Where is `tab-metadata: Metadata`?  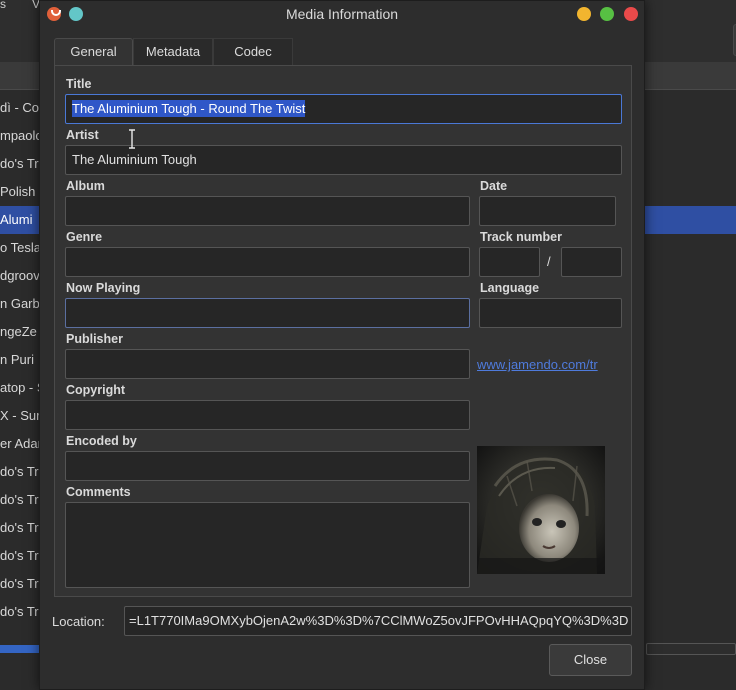 tab-metadata: Metadata is located at coordinates (173, 52).